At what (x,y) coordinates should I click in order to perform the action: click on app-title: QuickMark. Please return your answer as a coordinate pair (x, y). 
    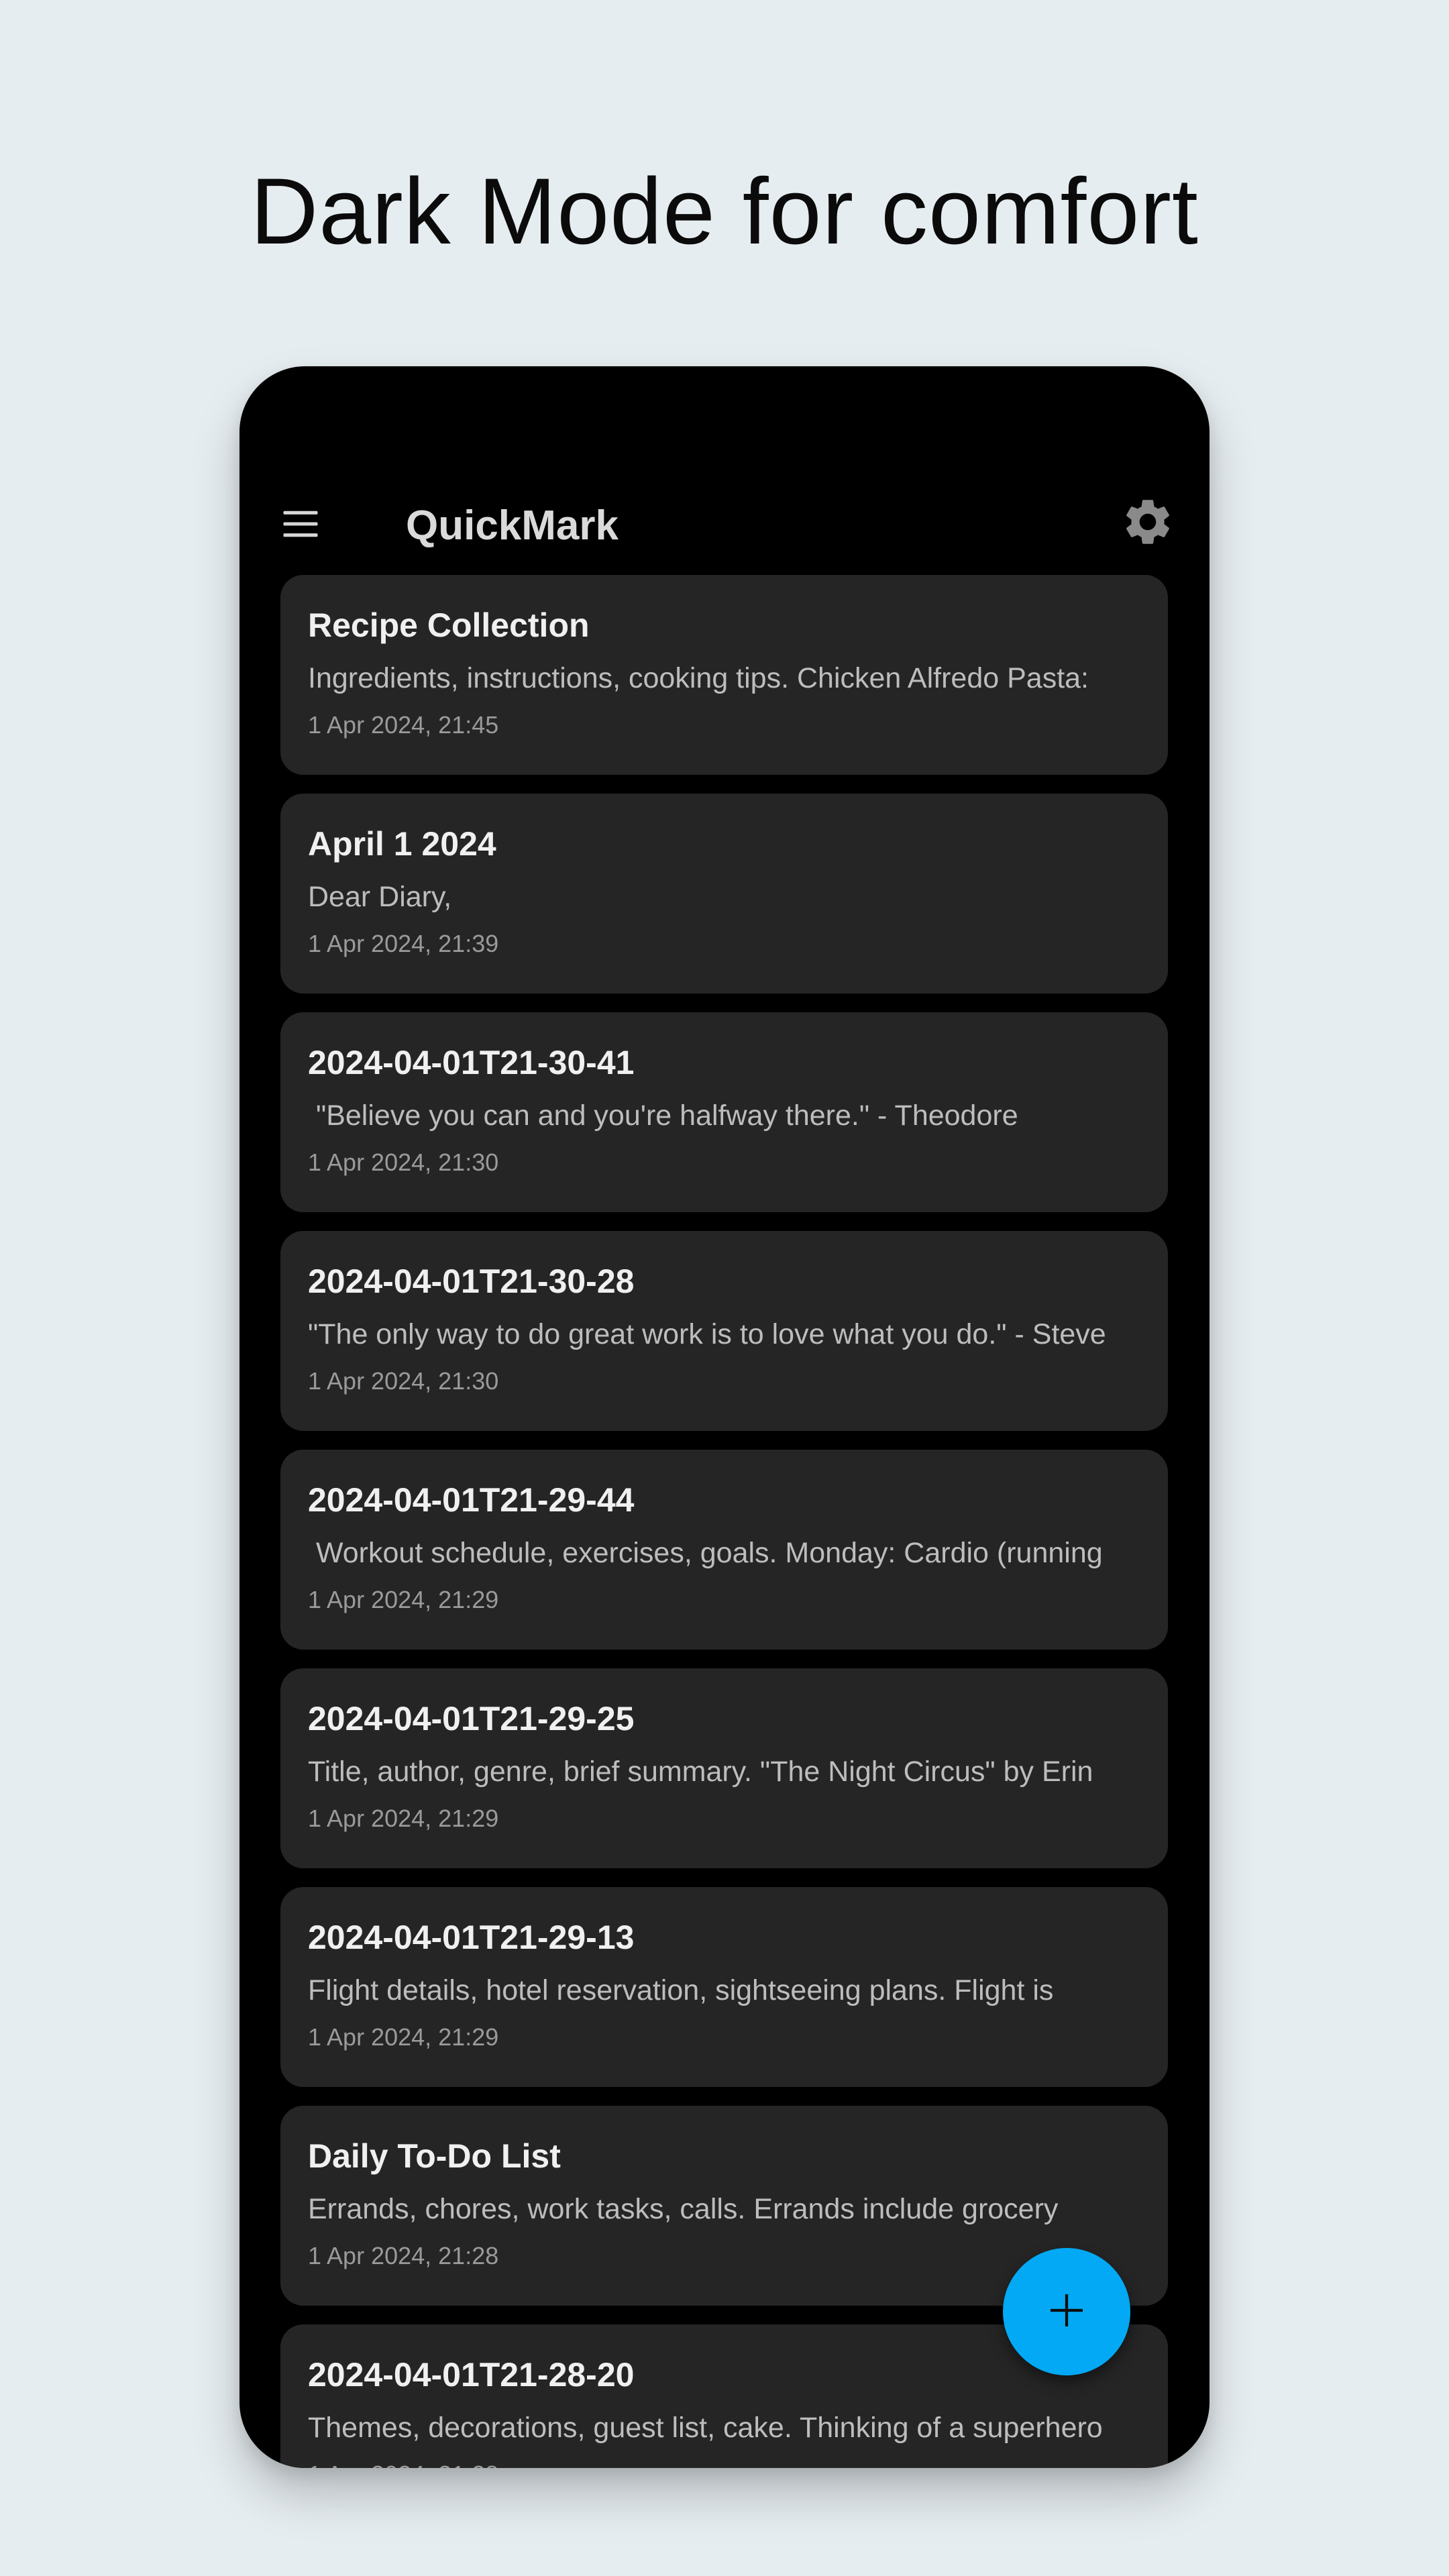
    Looking at the image, I should click on (512, 525).